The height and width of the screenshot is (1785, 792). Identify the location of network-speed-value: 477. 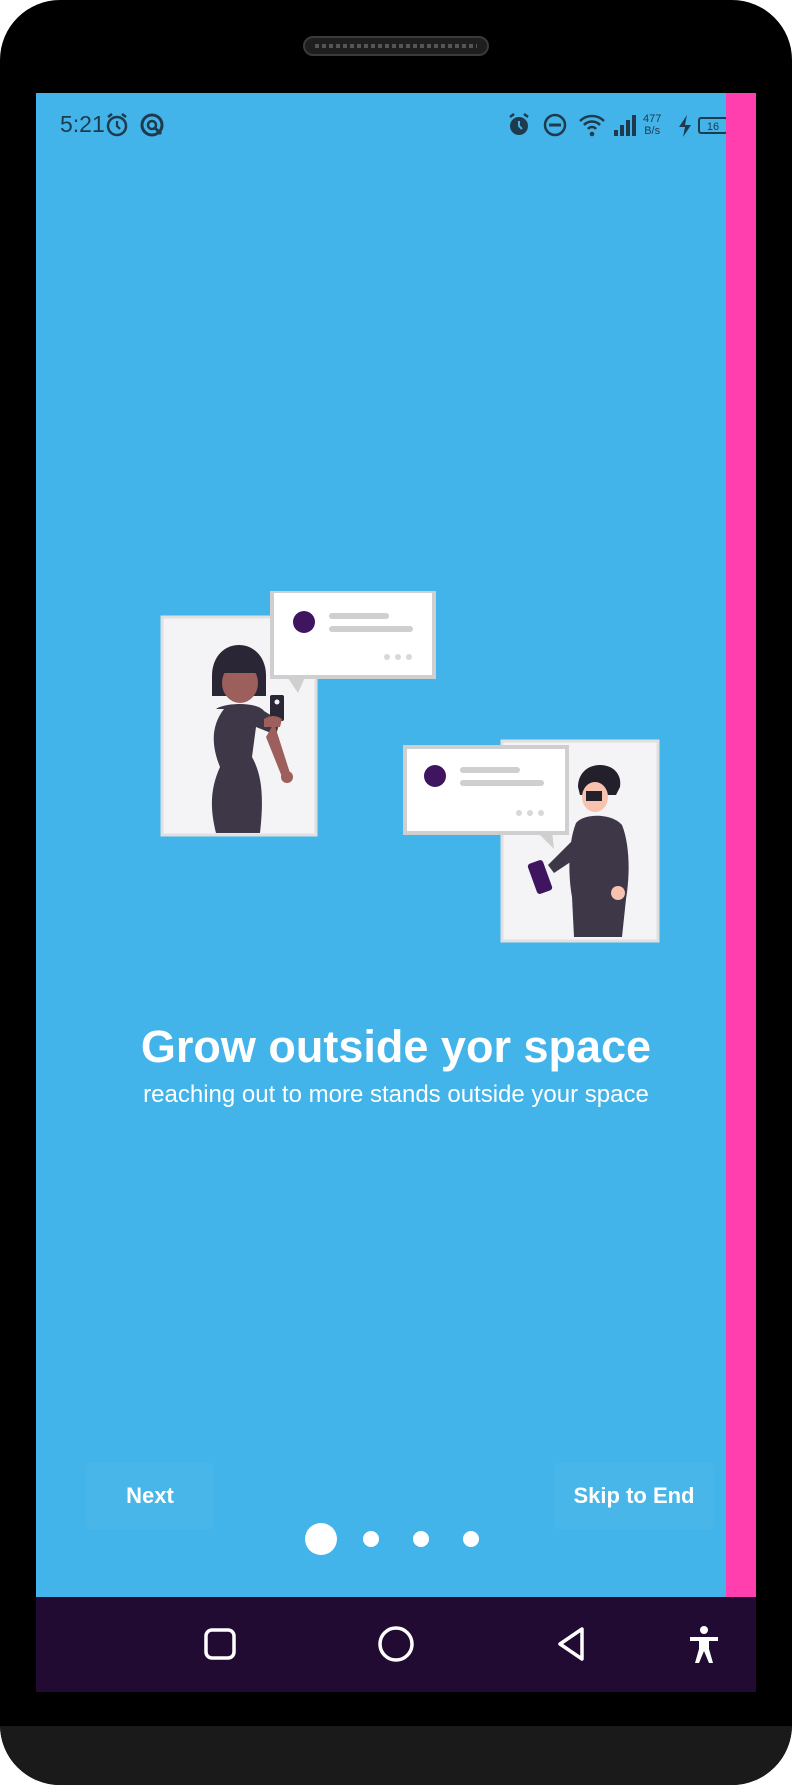
(652, 119).